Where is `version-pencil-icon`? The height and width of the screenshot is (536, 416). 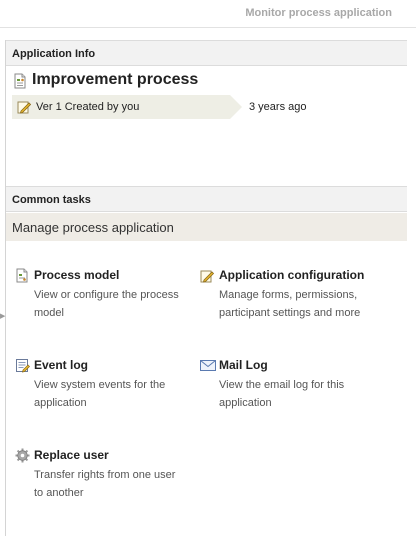
version-pencil-icon is located at coordinates (24, 107).